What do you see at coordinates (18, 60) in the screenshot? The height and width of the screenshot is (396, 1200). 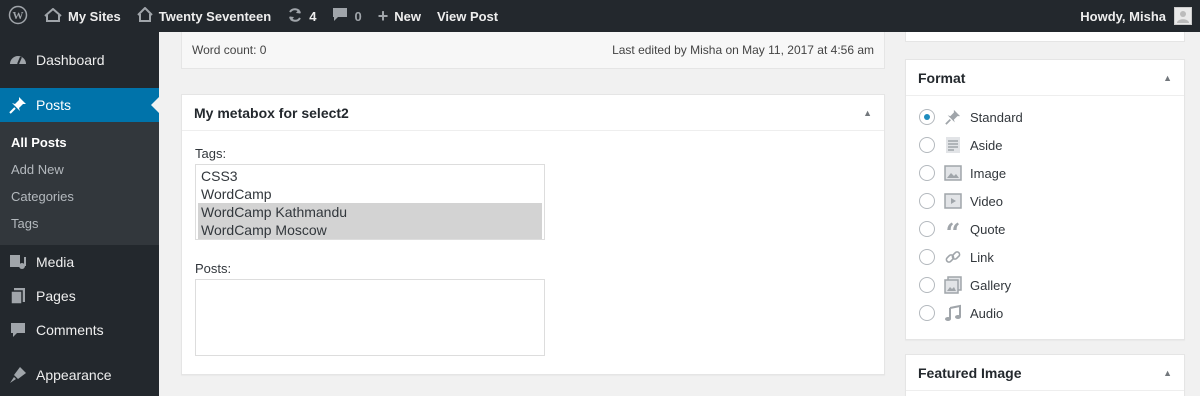 I see `dashboard-icon` at bounding box center [18, 60].